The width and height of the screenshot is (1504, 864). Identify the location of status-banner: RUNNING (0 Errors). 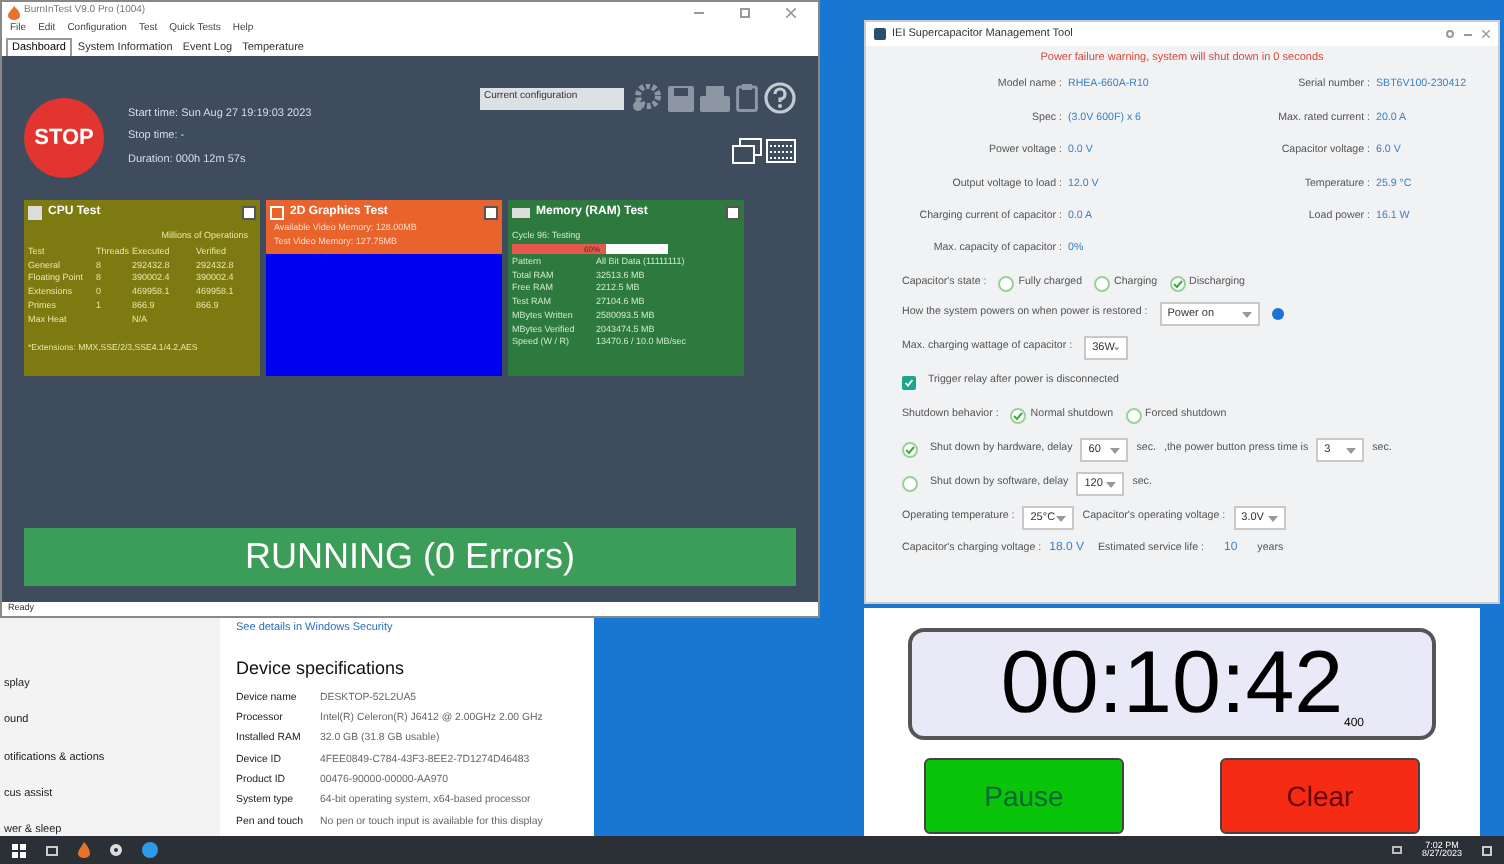
(410, 557).